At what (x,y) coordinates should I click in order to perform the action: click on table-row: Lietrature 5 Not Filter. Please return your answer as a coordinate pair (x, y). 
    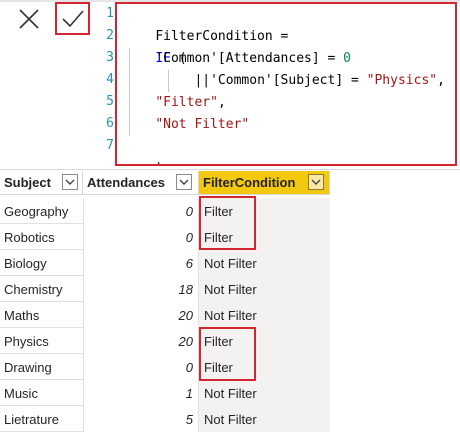
    Looking at the image, I should click on (165, 419).